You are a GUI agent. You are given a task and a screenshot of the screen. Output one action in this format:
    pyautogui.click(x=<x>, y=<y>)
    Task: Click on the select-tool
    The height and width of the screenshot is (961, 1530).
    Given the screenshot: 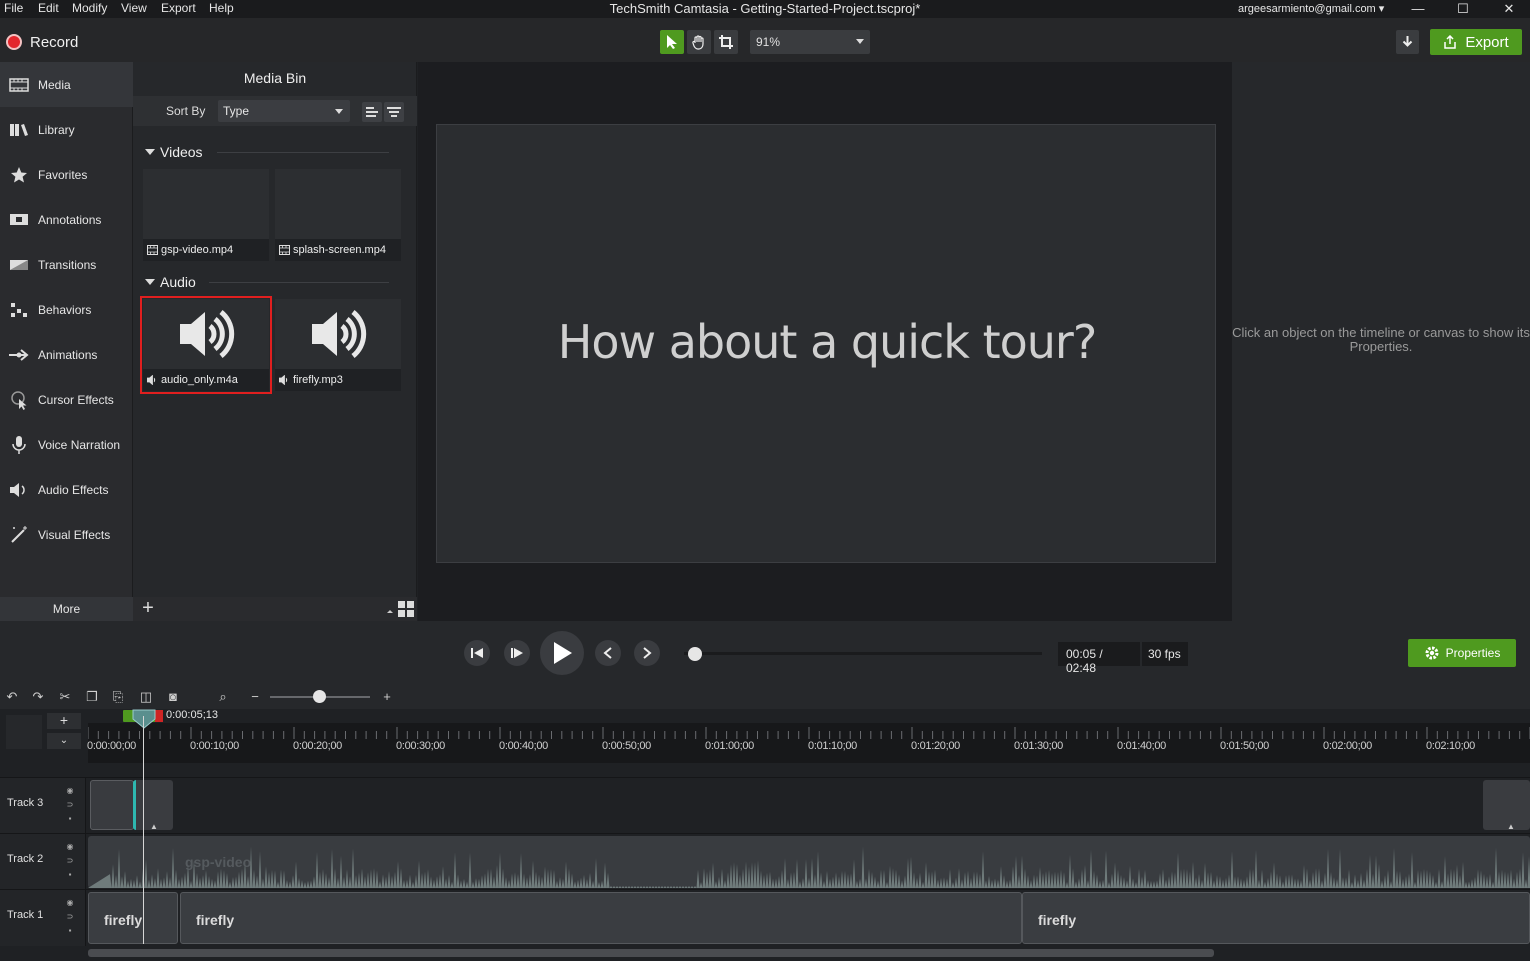 What is the action you would take?
    pyautogui.click(x=672, y=42)
    